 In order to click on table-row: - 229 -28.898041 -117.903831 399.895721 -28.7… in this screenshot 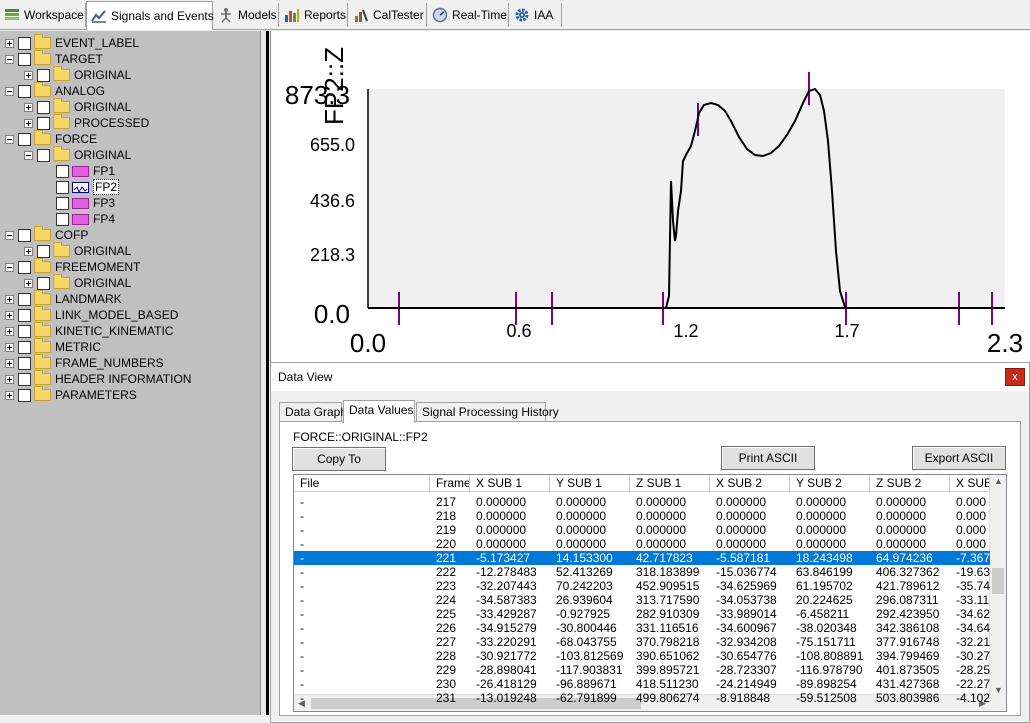, I will do `click(642, 670)`.